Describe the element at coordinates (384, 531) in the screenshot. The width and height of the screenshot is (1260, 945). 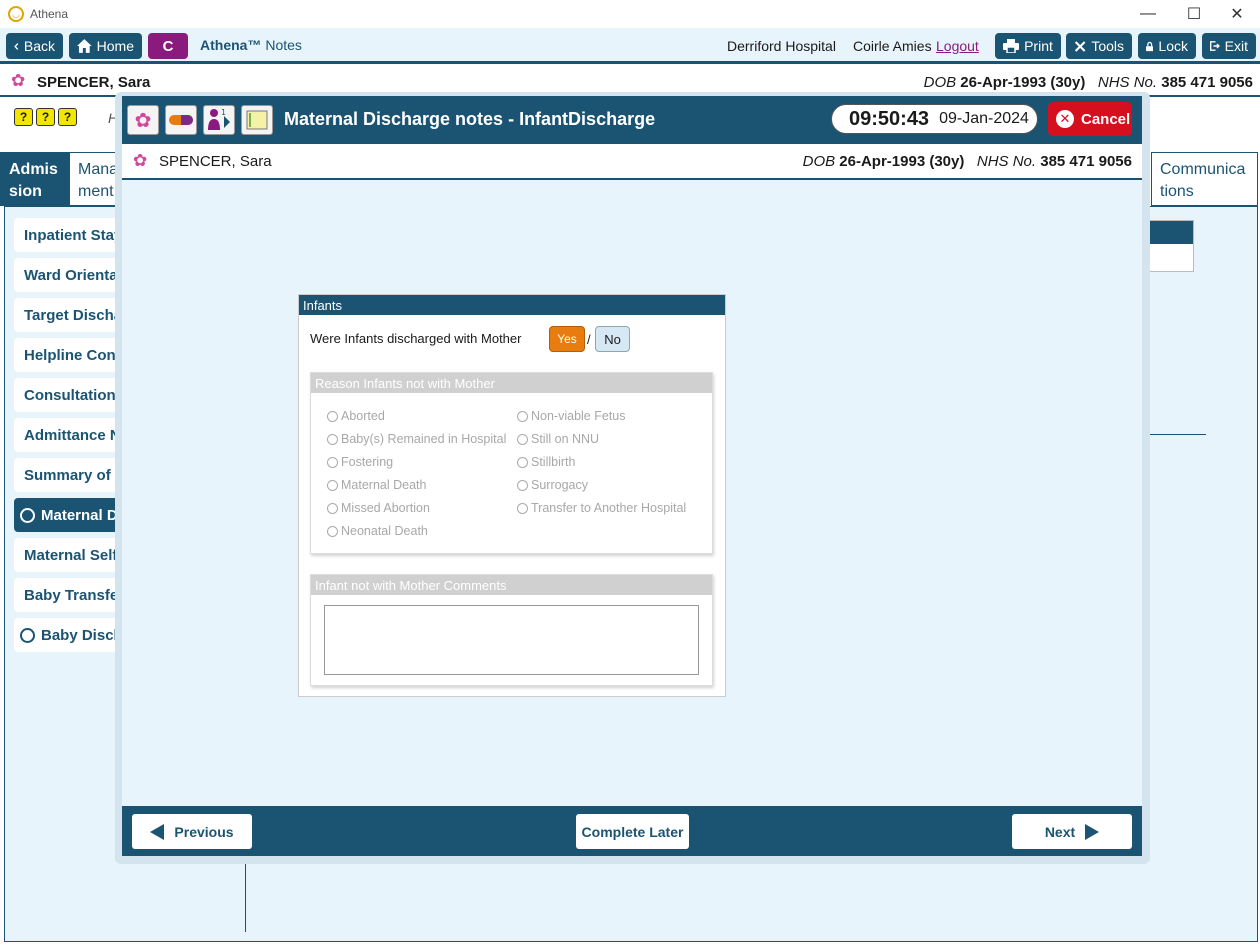
I see `radio-label: Neonatal Death` at that location.